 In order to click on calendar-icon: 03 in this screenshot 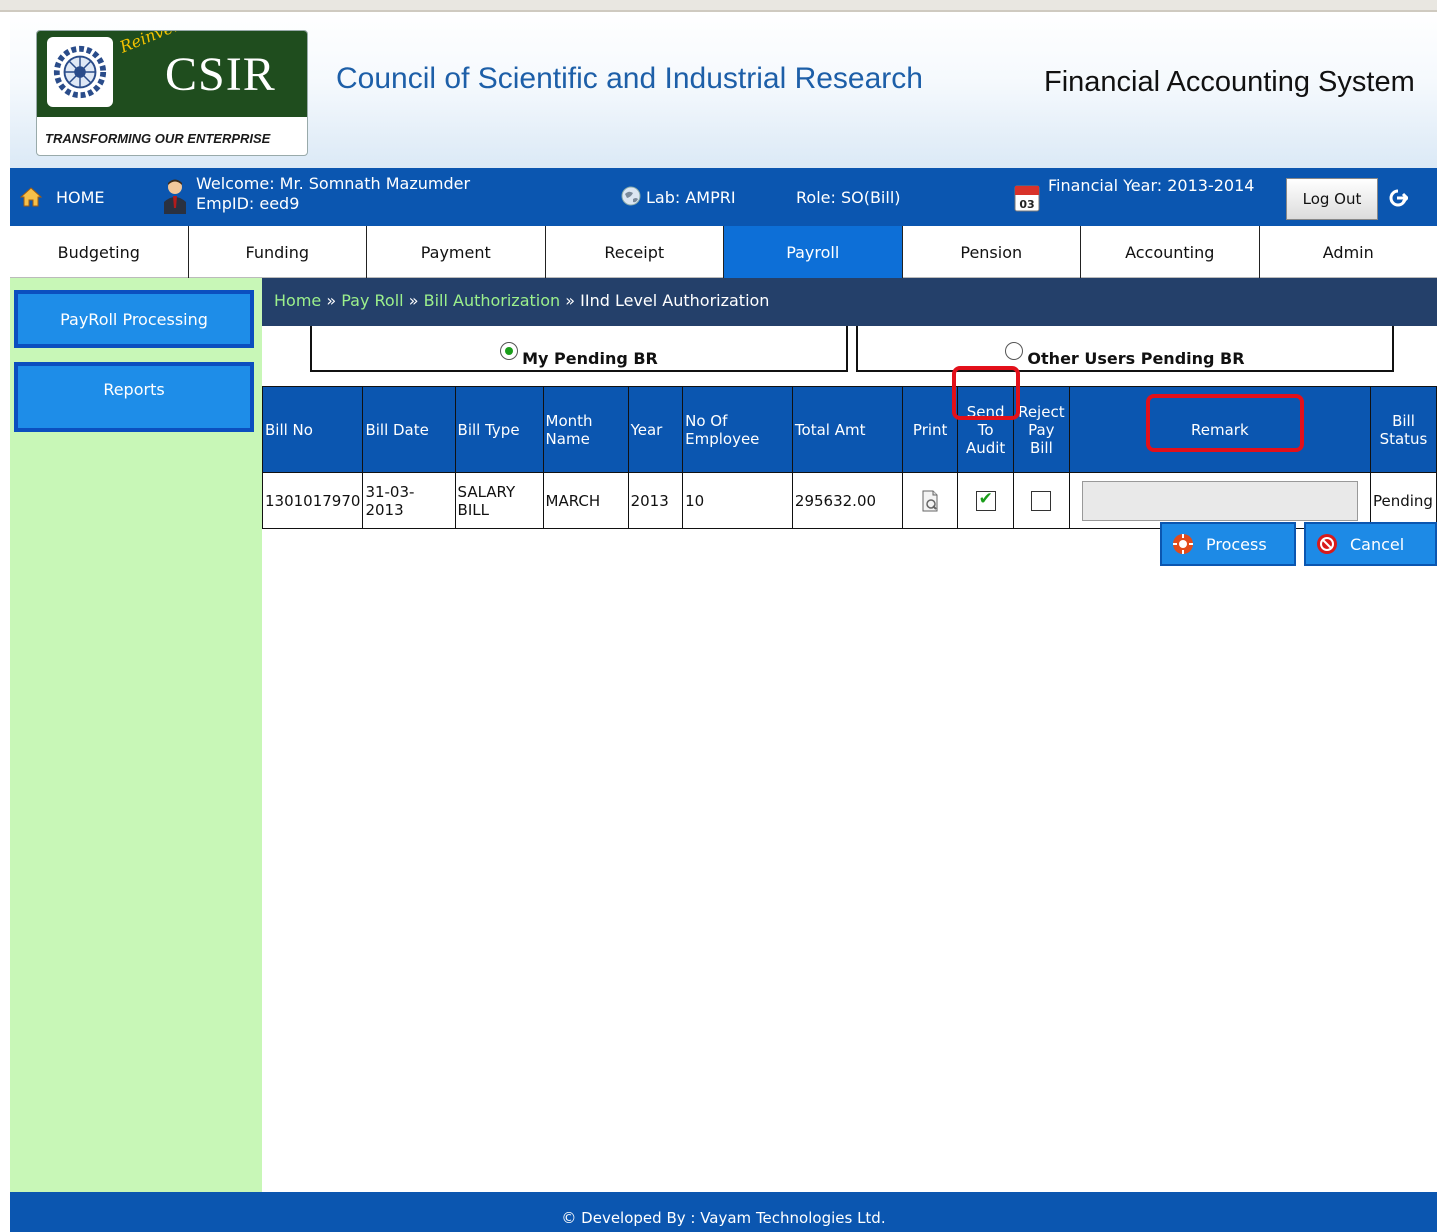, I will do `click(1027, 198)`.